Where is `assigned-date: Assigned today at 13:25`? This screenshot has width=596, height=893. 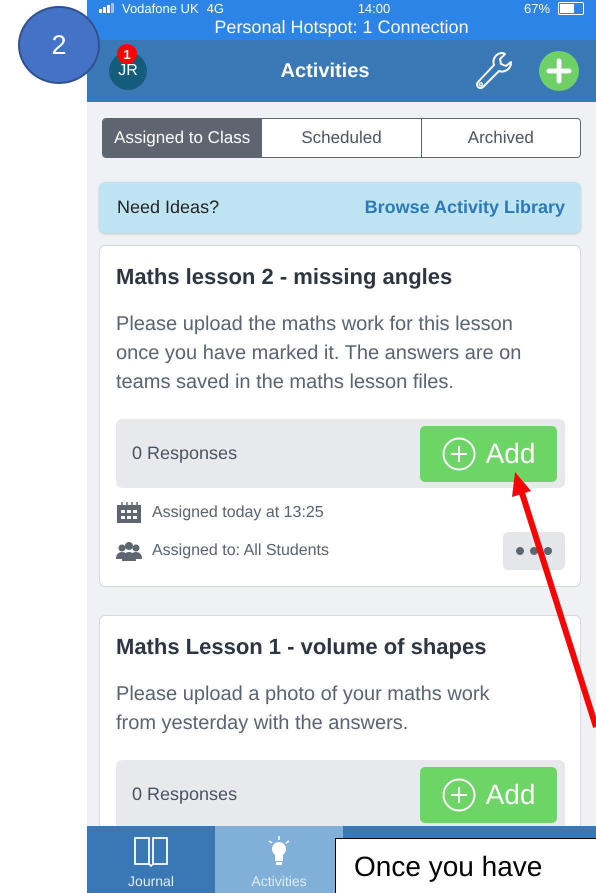 assigned-date: Assigned today at 13:25 is located at coordinates (238, 513).